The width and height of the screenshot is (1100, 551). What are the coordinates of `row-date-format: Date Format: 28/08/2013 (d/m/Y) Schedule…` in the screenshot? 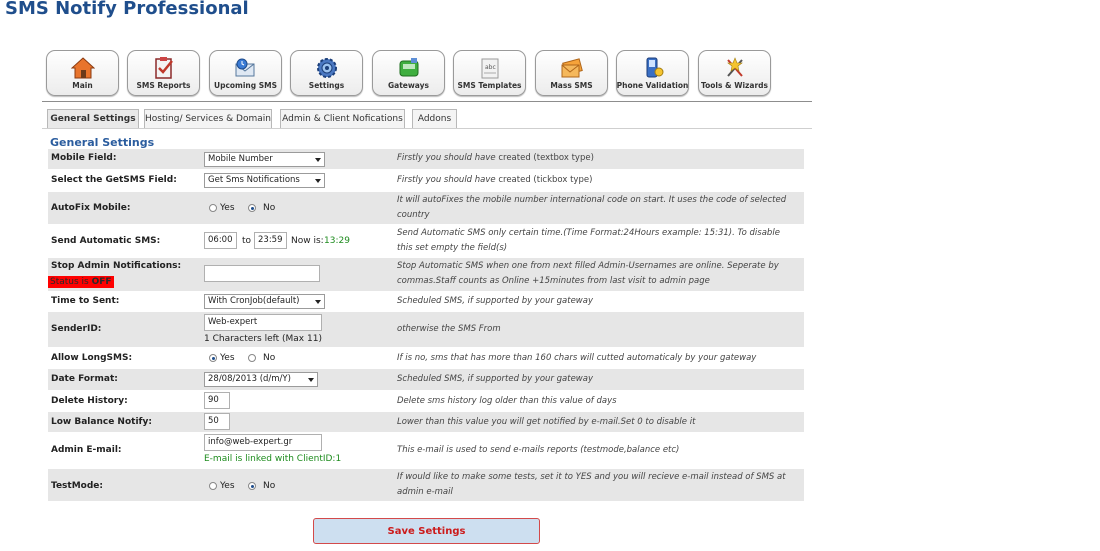 It's located at (426, 379).